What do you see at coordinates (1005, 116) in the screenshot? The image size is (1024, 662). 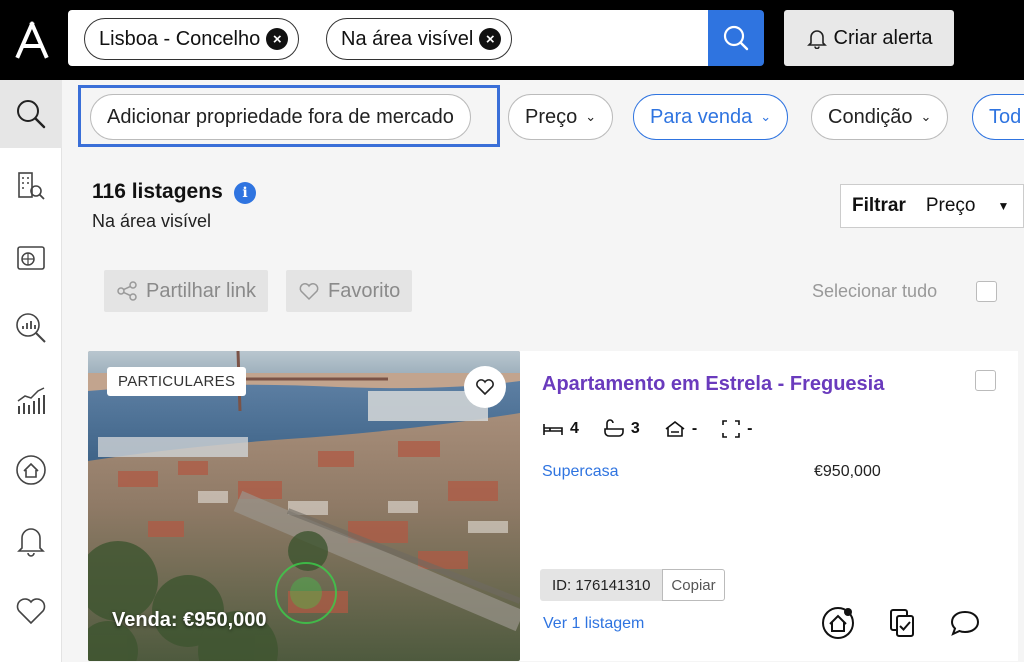 I see `all-filters-label: Tod` at bounding box center [1005, 116].